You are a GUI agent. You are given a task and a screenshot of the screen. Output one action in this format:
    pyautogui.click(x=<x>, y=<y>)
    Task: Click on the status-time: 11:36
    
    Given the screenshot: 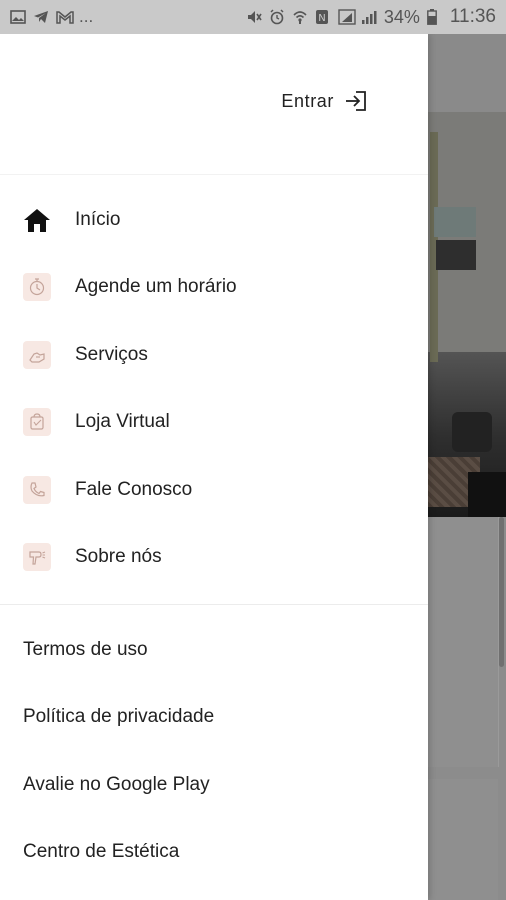 What is the action you would take?
    pyautogui.click(x=472, y=16)
    